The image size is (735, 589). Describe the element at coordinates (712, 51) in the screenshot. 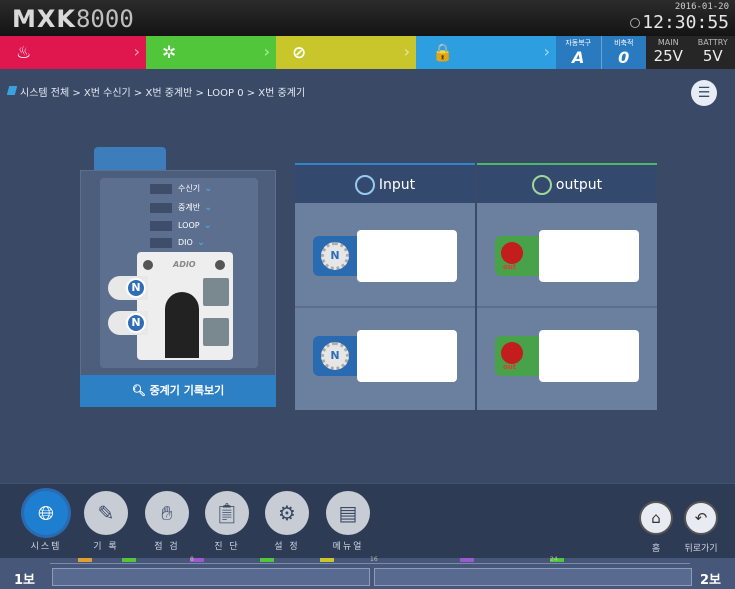

I see `battery-power: BATTRY 5V` at that location.